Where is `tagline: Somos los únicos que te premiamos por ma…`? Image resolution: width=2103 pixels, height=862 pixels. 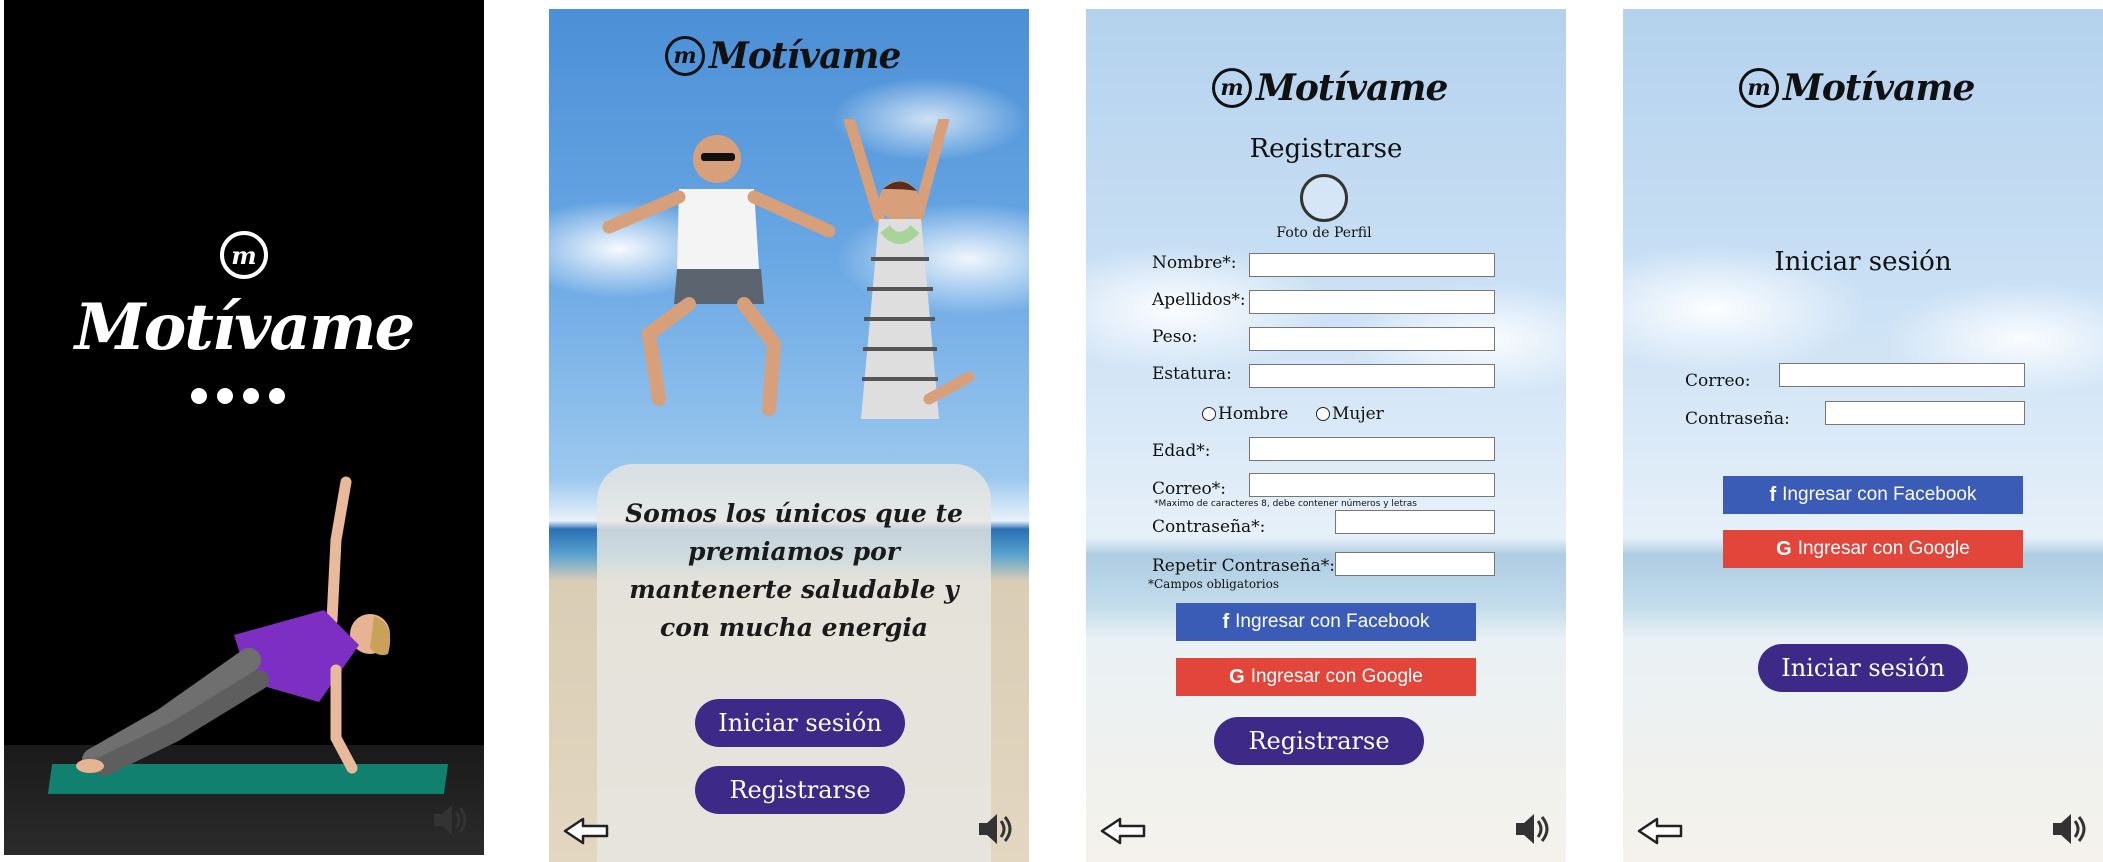
tagline: Somos los únicos que te premiamos por ma… is located at coordinates (794, 570).